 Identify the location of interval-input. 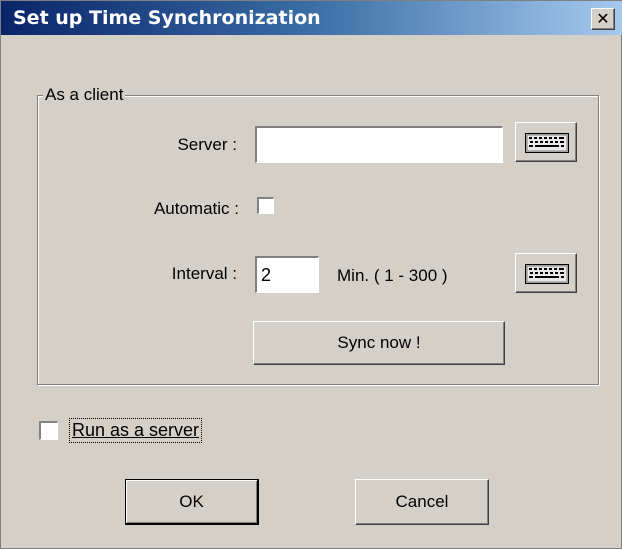
(287, 274).